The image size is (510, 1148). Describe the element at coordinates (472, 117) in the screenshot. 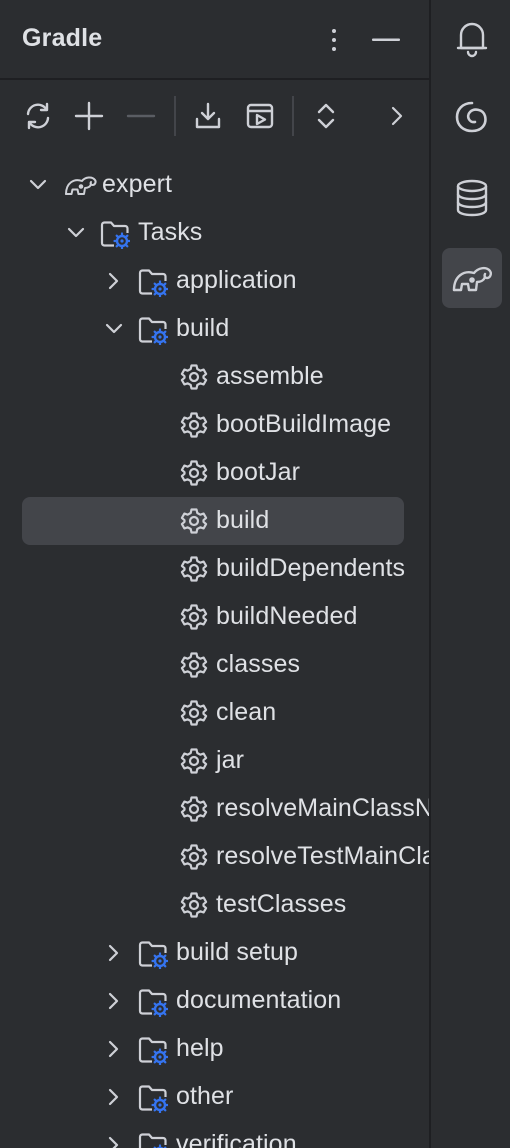

I see `ai-assistant-icon` at that location.